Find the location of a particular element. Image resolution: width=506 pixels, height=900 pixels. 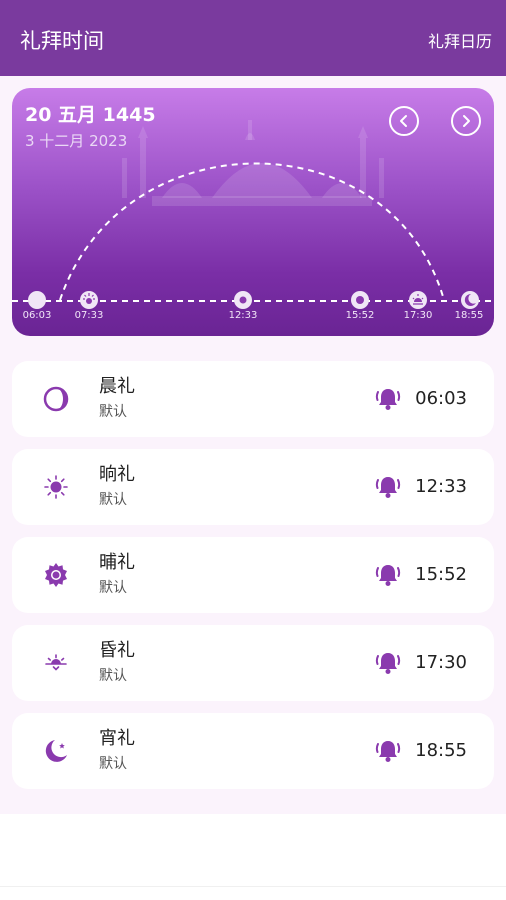

page-title: 礼拜时间 is located at coordinates (62, 41).